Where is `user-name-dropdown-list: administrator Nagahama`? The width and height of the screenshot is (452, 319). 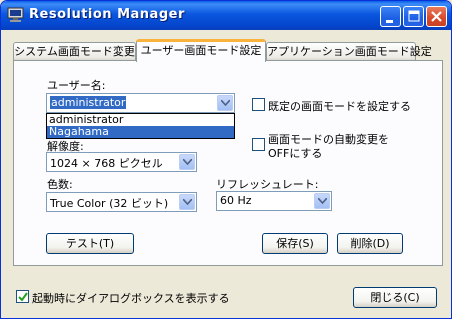
user-name-dropdown-list: administrator Nagahama is located at coordinates (140, 126).